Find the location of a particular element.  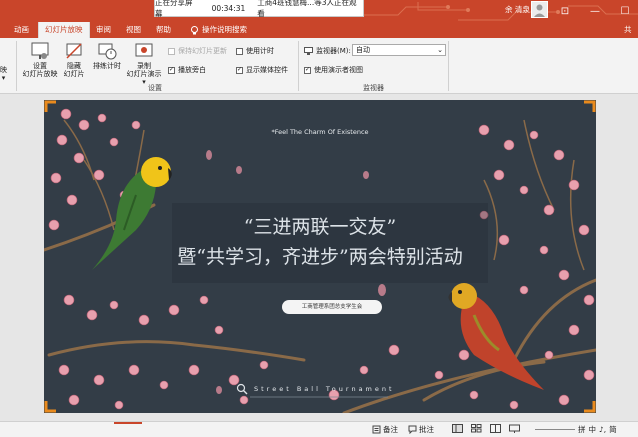

slide-organizer-pill: 工商管理系团总支学生会 is located at coordinates (332, 307).